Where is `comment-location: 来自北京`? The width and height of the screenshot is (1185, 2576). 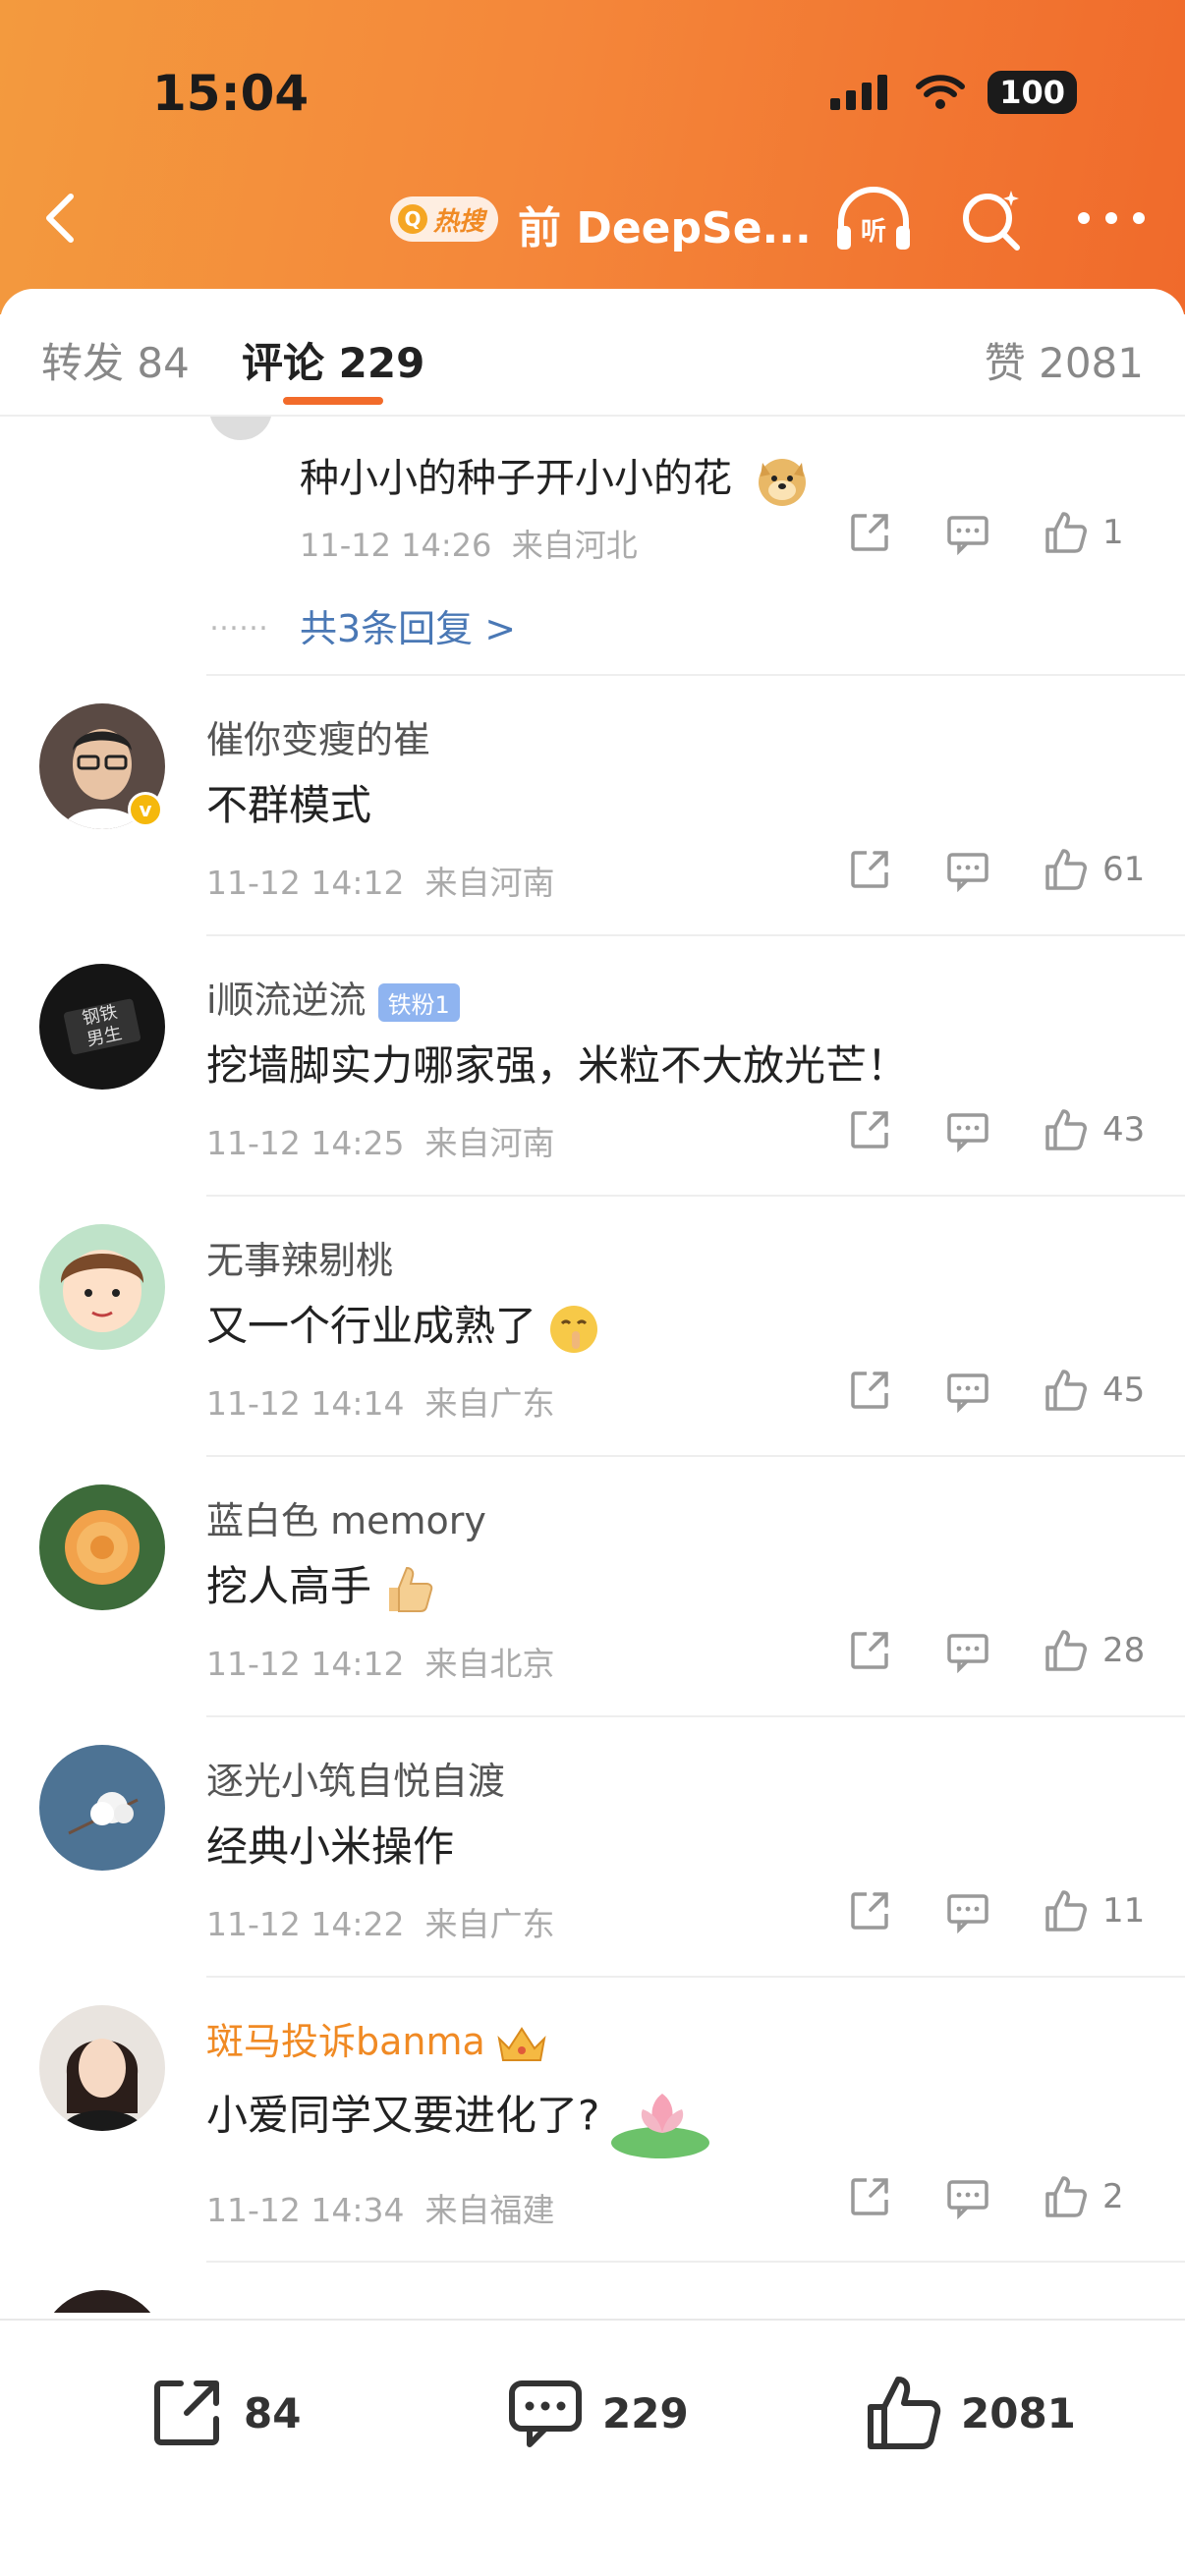 comment-location: 来自北京 is located at coordinates (490, 1664).